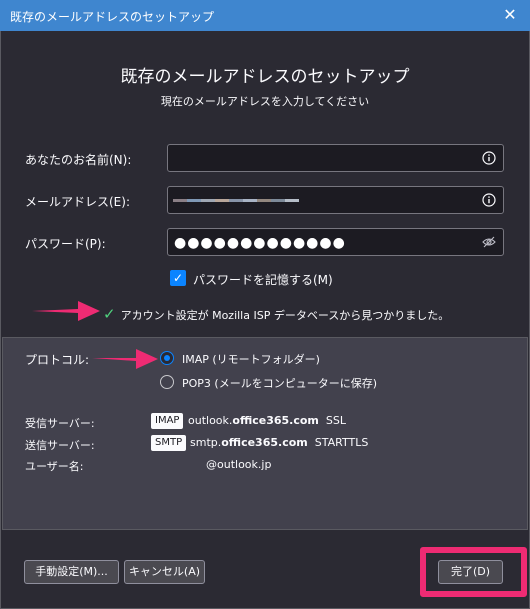 This screenshot has width=530, height=609. Describe the element at coordinates (265, 101) in the screenshot. I see `page-subtitle: 現在のメールアドレスを入力してください` at that location.